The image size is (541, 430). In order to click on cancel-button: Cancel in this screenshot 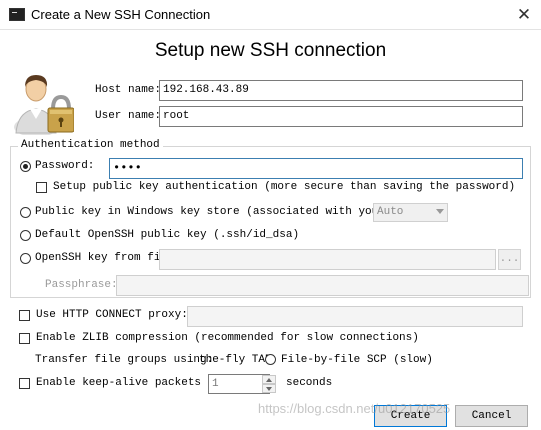, I will do `click(491, 416)`.